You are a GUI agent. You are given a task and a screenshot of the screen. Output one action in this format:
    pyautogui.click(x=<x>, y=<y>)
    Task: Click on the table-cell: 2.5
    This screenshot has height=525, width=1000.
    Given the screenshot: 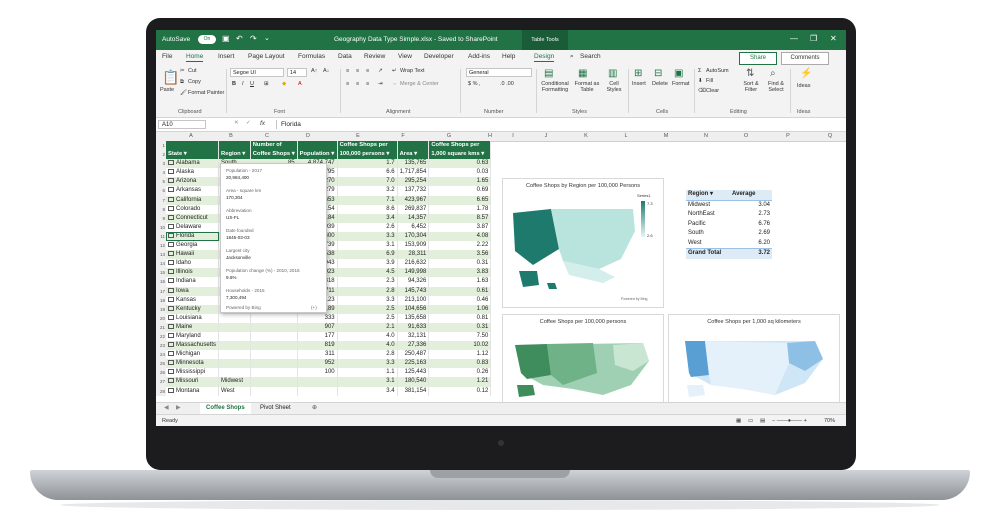 What is the action you would take?
    pyautogui.click(x=367, y=309)
    